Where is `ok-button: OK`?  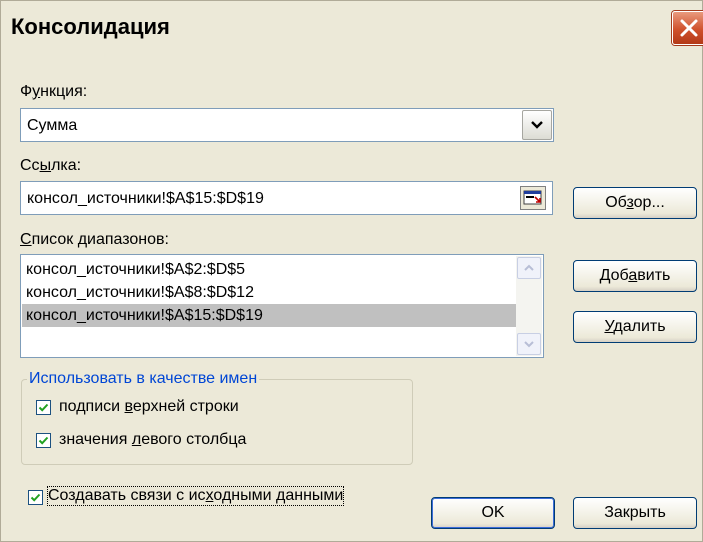
ok-button: OK is located at coordinates (493, 513).